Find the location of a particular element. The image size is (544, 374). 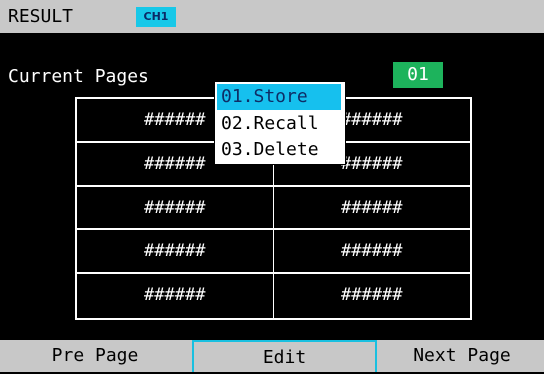

softkey-bar: Pre Page Edit Next Page is located at coordinates (272, 356).